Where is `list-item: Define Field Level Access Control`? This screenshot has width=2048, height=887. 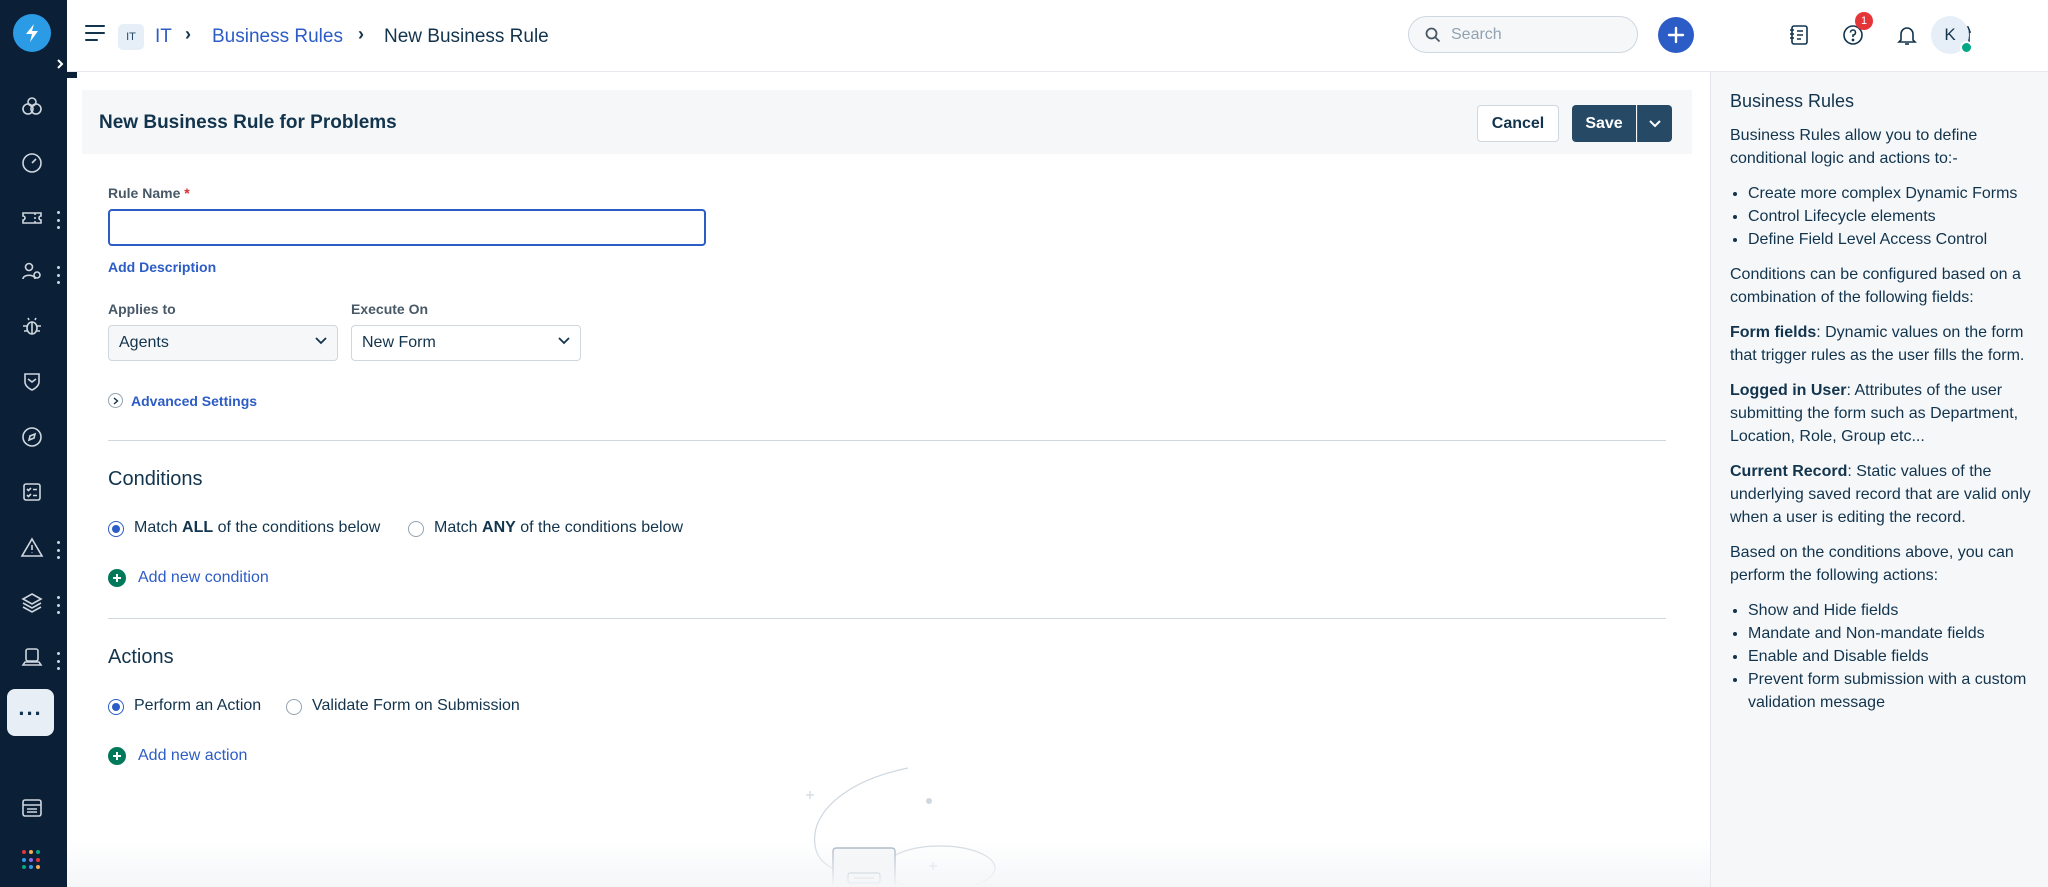 list-item: Define Field Level Access Control is located at coordinates (1891, 239).